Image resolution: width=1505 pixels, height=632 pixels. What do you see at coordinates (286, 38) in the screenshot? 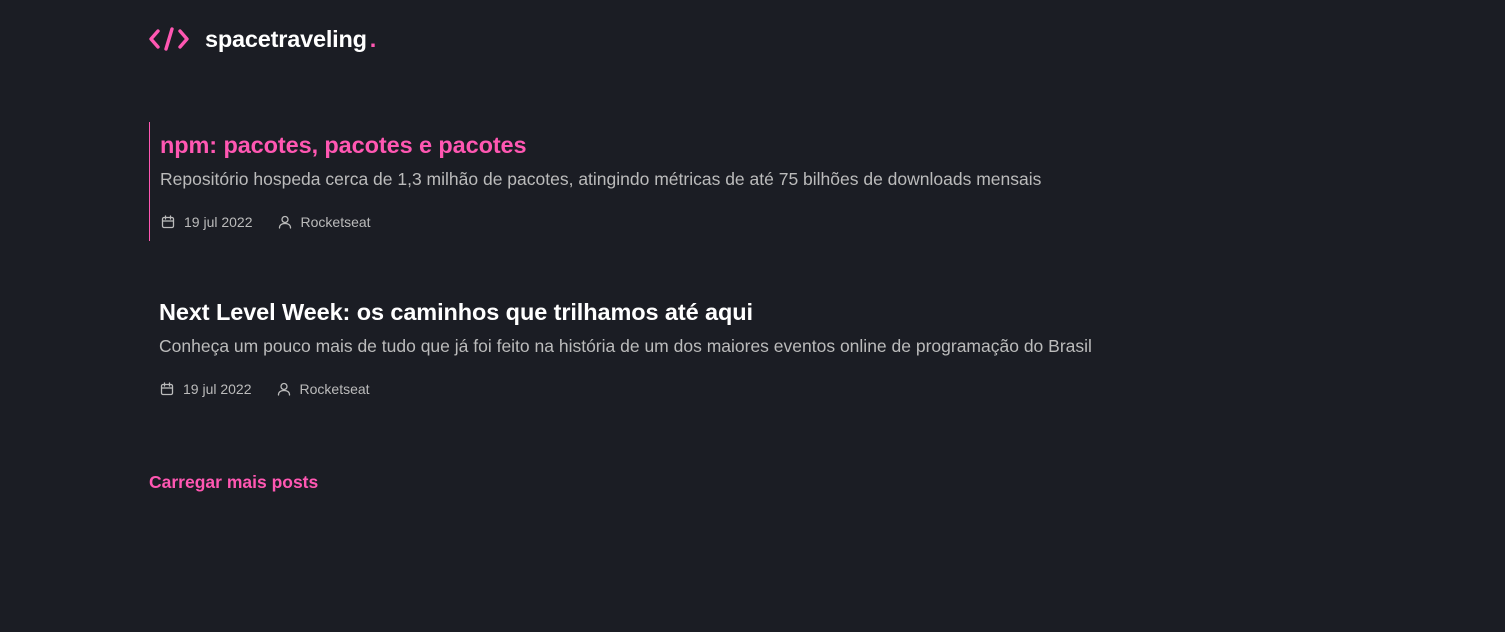
I see `logo-text: spacetraveling` at bounding box center [286, 38].